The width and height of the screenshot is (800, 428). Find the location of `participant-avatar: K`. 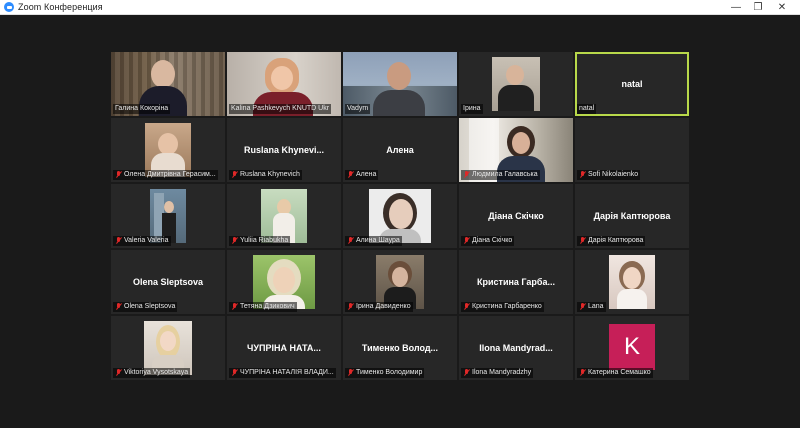

participant-avatar: K is located at coordinates (632, 347).